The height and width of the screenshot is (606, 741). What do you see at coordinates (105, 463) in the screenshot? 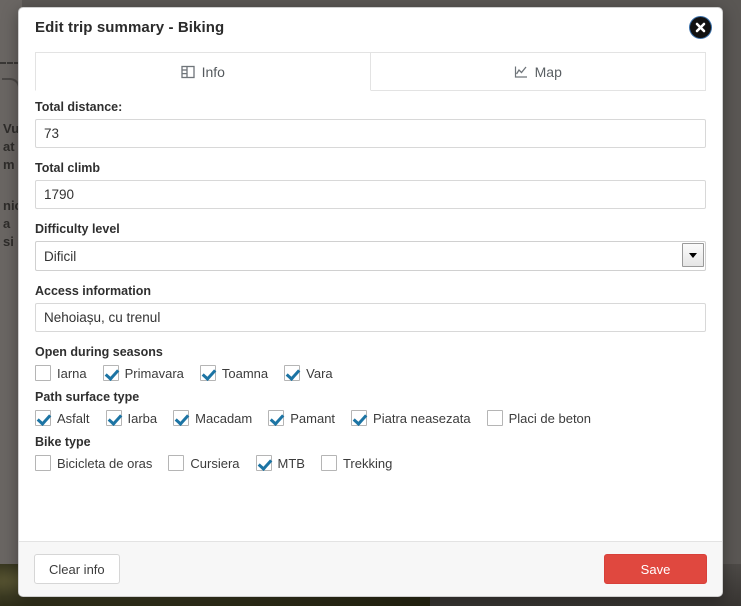
I see `checkbox-label: Bicicleta de oras` at bounding box center [105, 463].